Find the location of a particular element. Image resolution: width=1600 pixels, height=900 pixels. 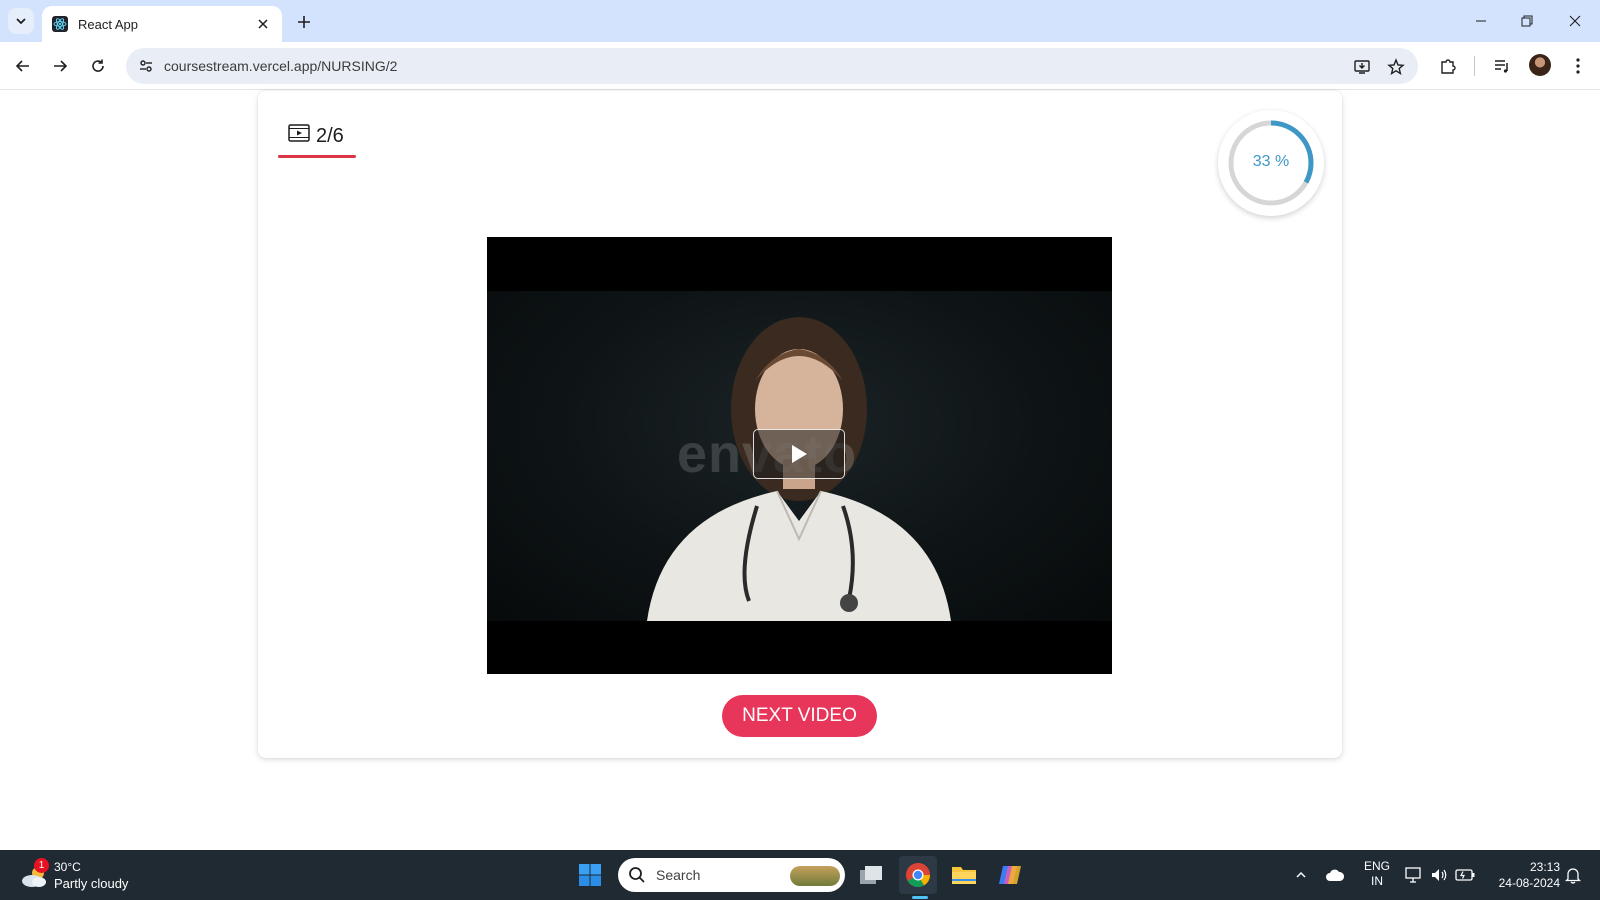

url-text: coursestream.vercel.app/NURSING/2 is located at coordinates (280, 66).